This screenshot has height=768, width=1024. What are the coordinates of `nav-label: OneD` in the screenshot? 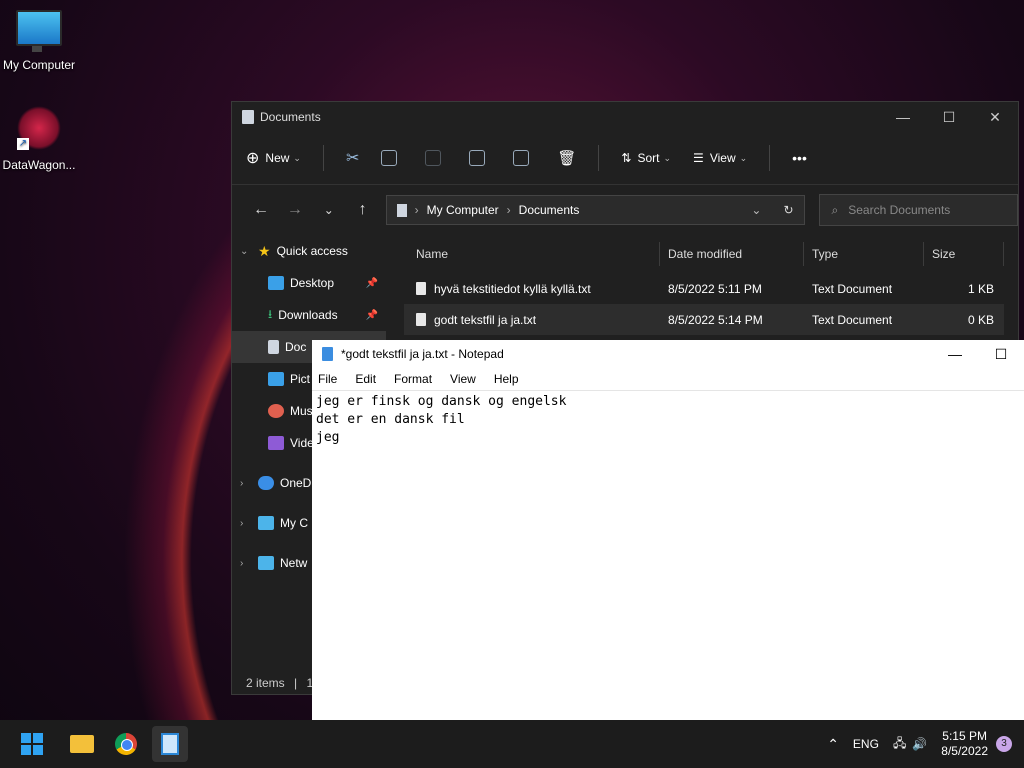 It's located at (296, 483).